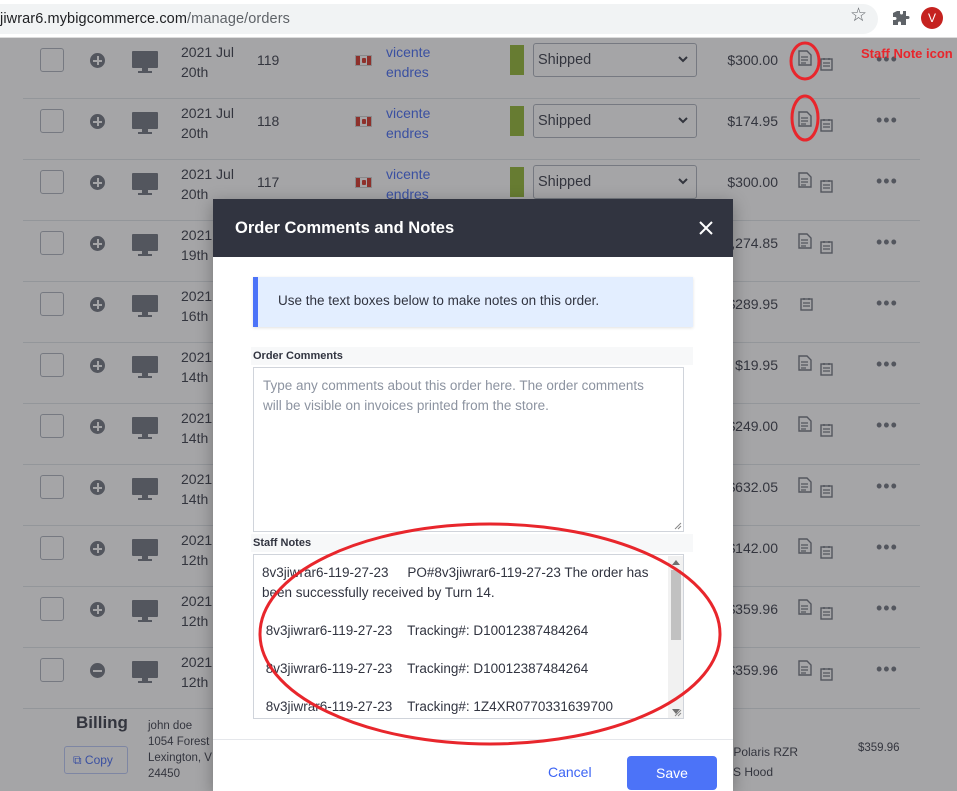  I want to click on scroll-thumb, so click(676, 605).